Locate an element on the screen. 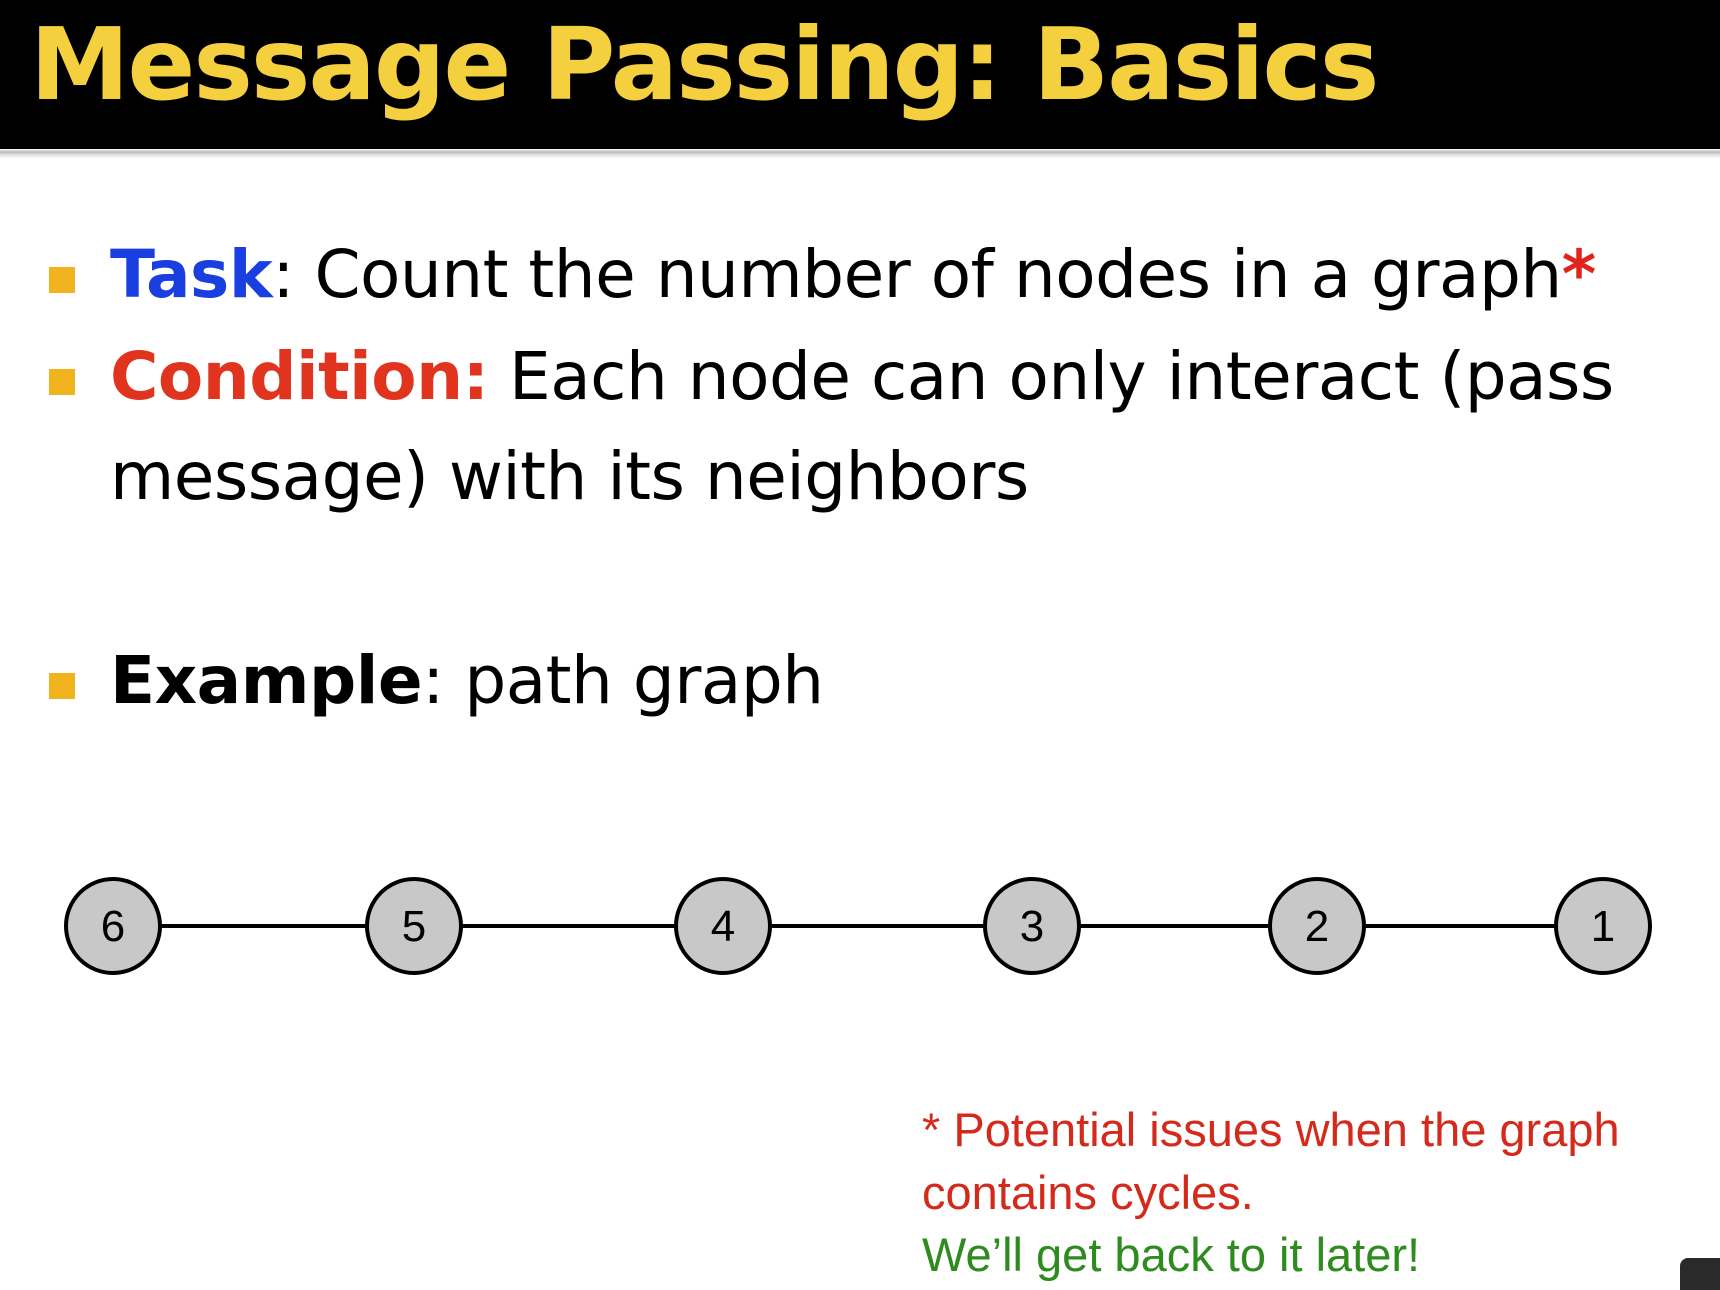 The image size is (1720, 1290). graph-node-2: 2 is located at coordinates (1317, 926).